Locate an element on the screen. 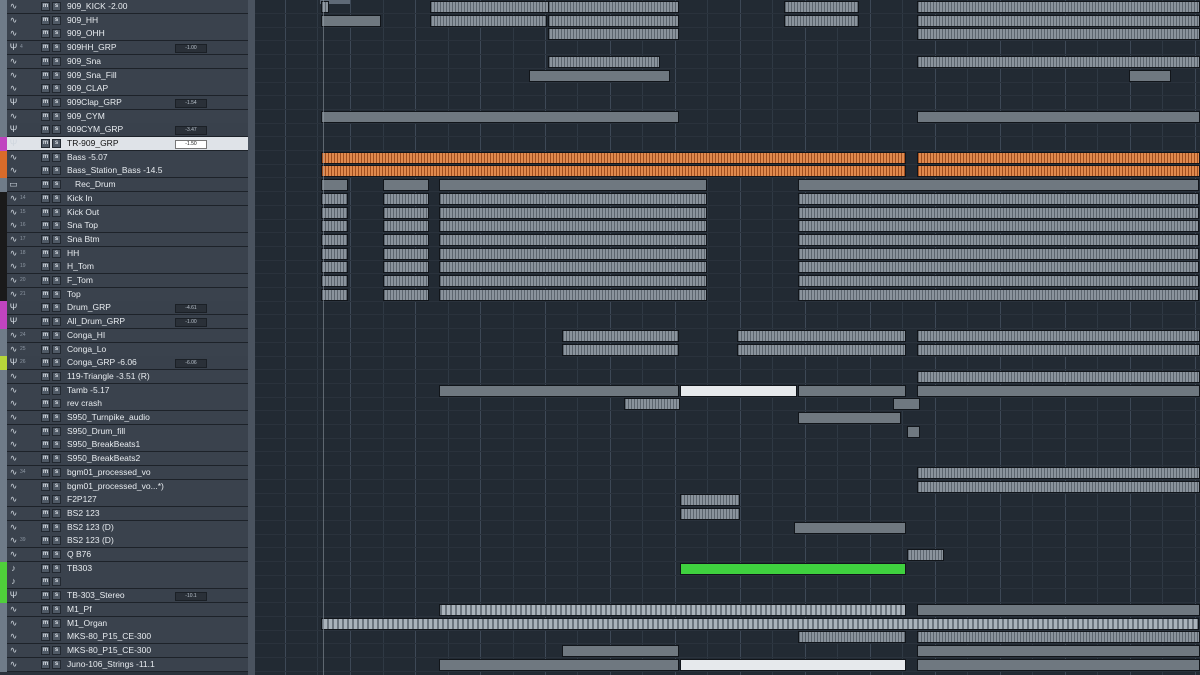  track-name: HH is located at coordinates (73, 253).